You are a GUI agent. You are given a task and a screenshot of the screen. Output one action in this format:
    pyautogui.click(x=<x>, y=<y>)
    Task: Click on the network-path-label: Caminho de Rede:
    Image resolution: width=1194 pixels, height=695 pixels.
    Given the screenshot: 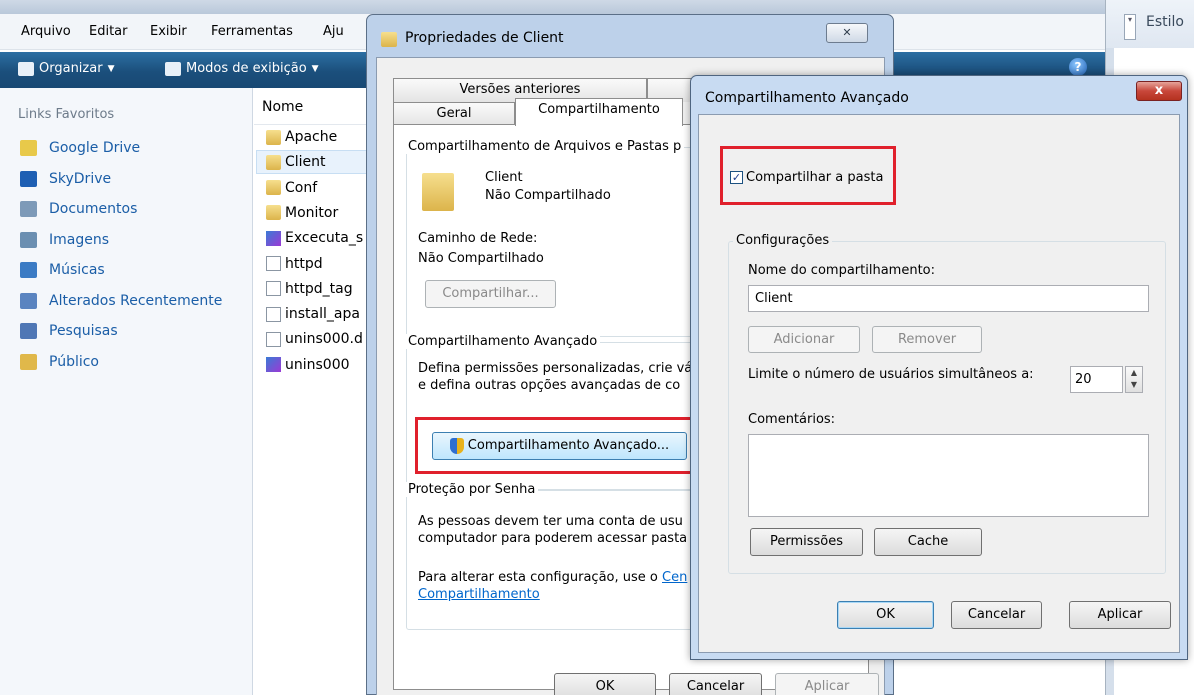 What is the action you would take?
    pyautogui.click(x=478, y=238)
    